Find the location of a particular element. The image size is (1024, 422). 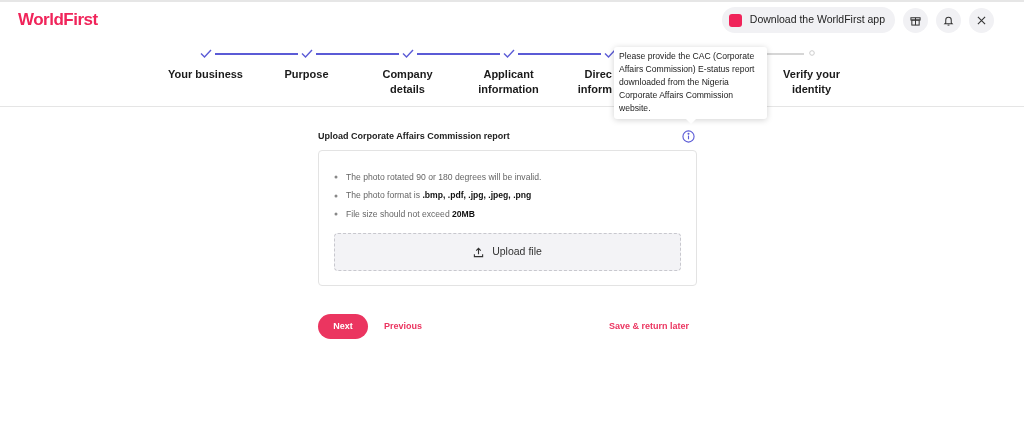

step-label: Verify your identity is located at coordinates (811, 82).